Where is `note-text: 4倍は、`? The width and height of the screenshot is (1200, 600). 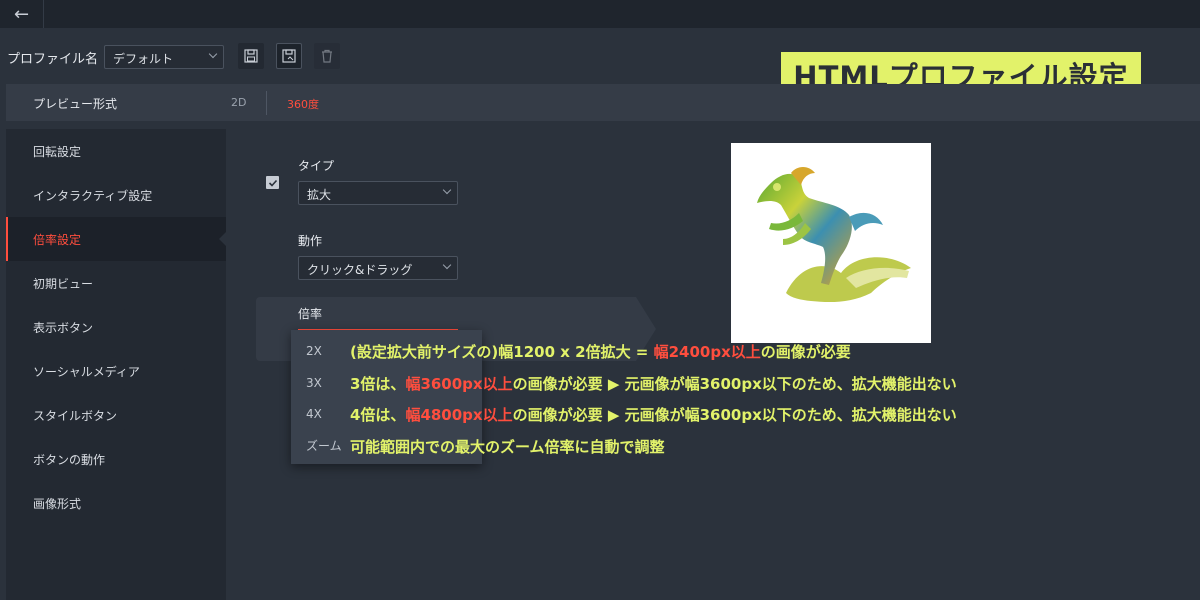 note-text: 4倍は、 is located at coordinates (378, 415).